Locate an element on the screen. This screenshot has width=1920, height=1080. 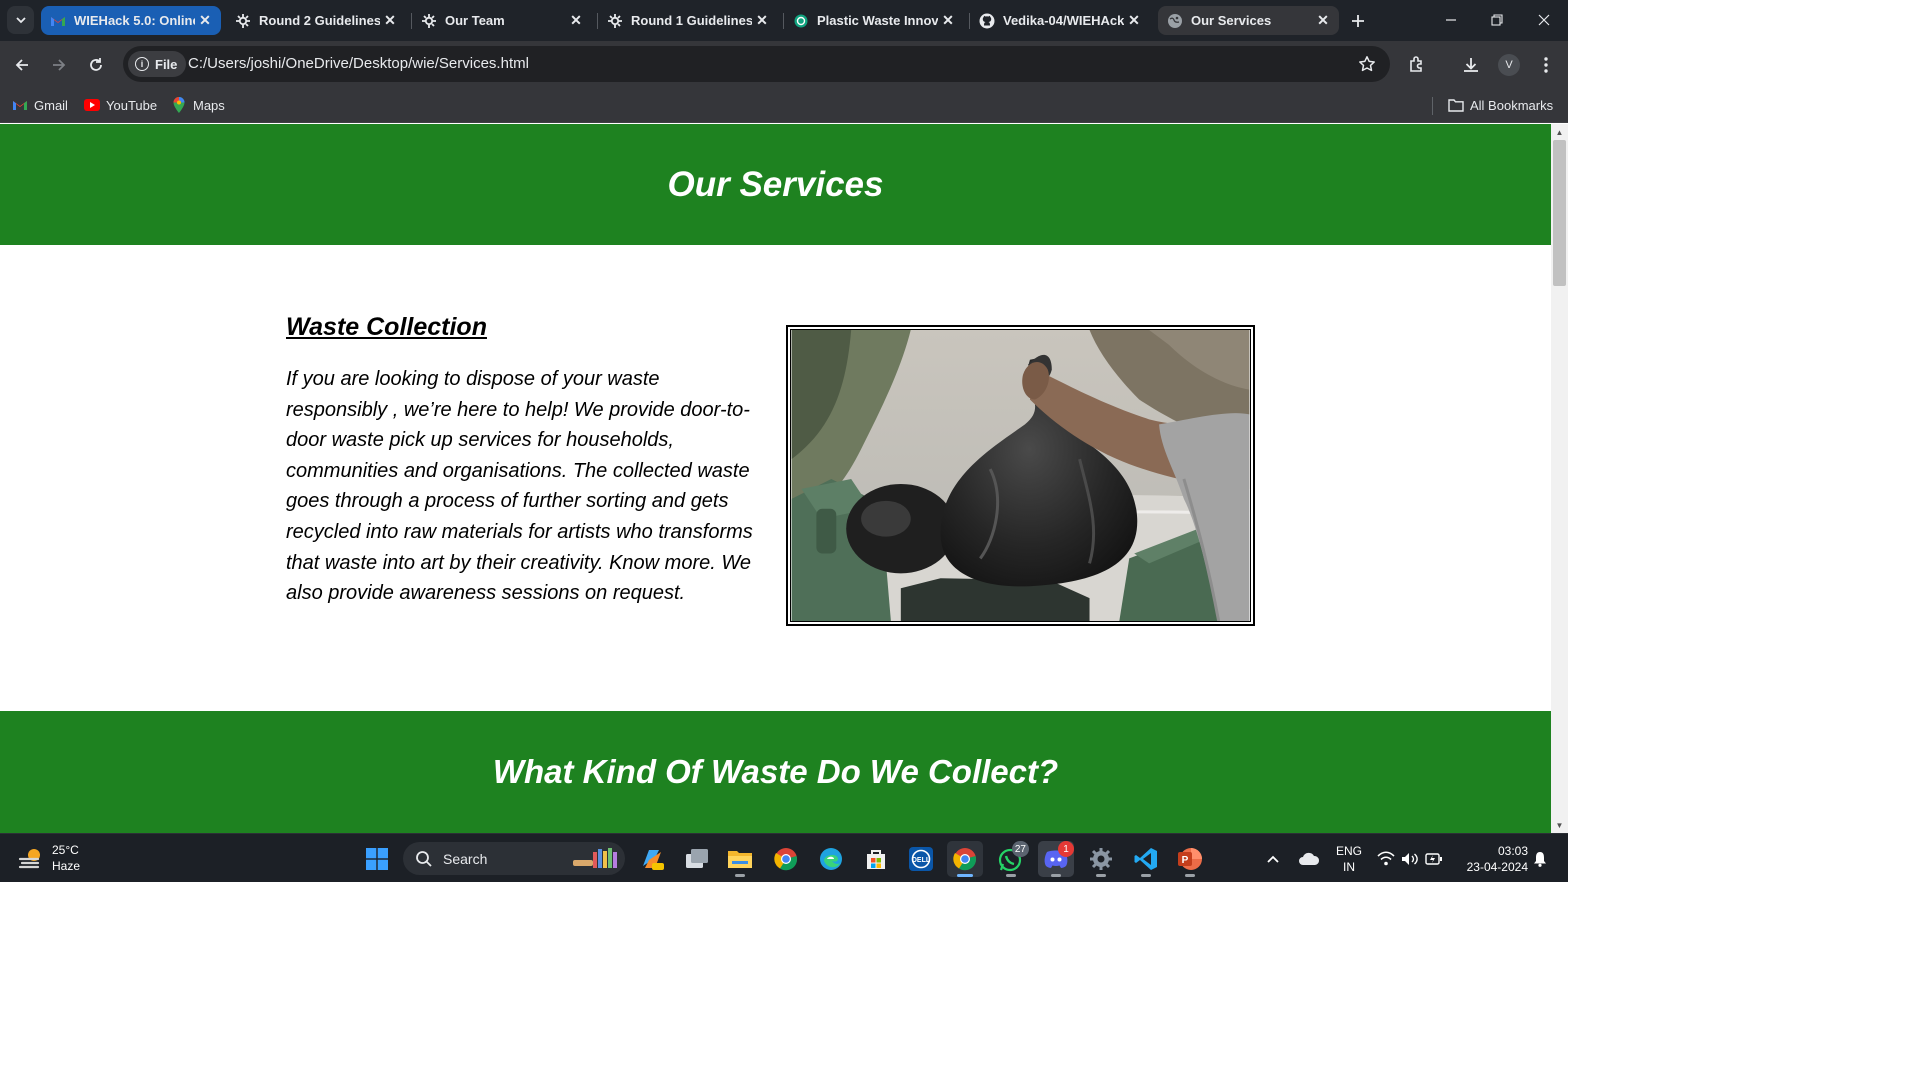
volume-icon is located at coordinates (1410, 859).